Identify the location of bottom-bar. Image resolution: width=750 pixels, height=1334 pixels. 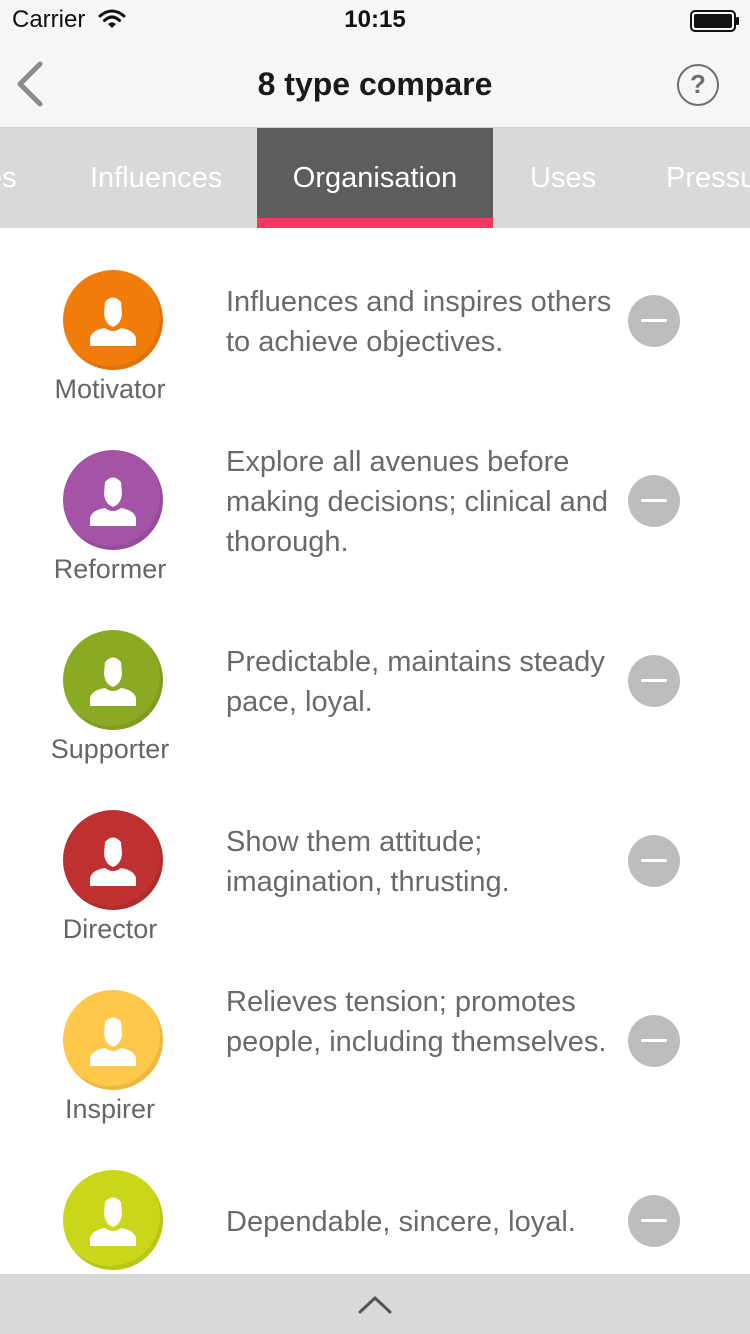
(375, 1304).